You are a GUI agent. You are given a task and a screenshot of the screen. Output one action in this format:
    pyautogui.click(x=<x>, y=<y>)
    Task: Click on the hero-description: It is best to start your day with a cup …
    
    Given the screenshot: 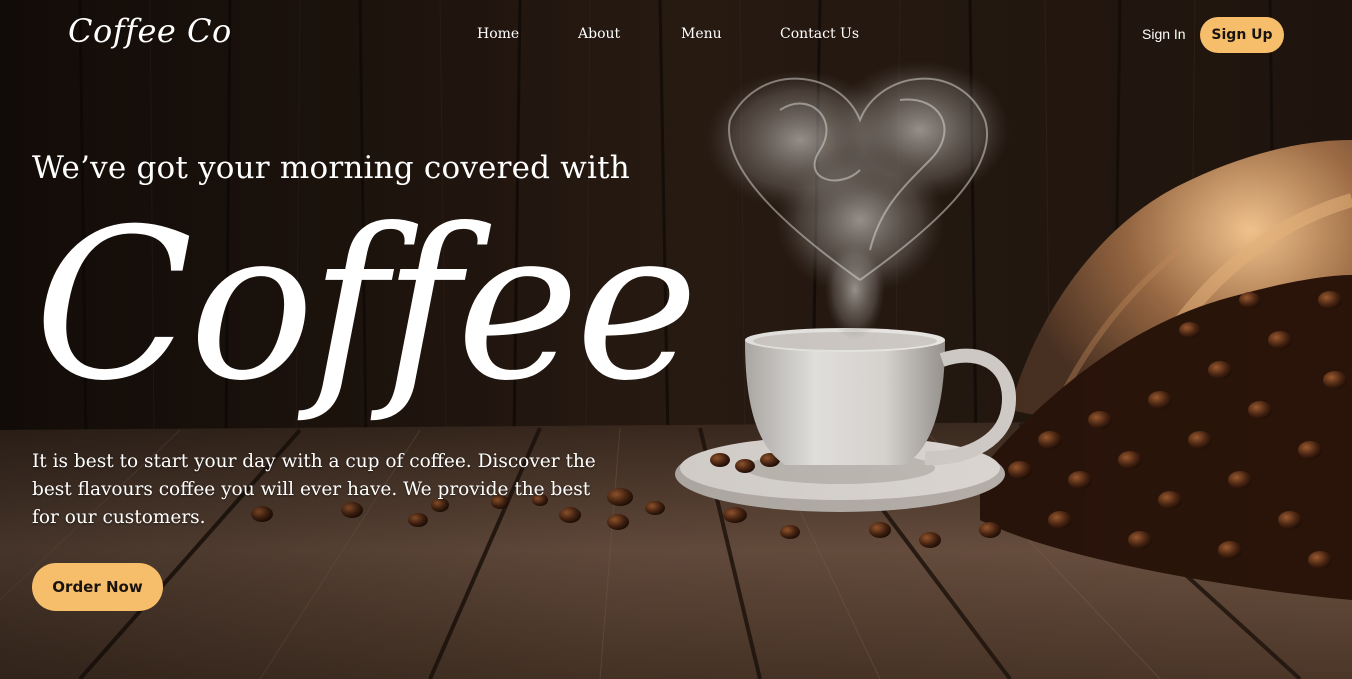 What is the action you would take?
    pyautogui.click(x=314, y=489)
    